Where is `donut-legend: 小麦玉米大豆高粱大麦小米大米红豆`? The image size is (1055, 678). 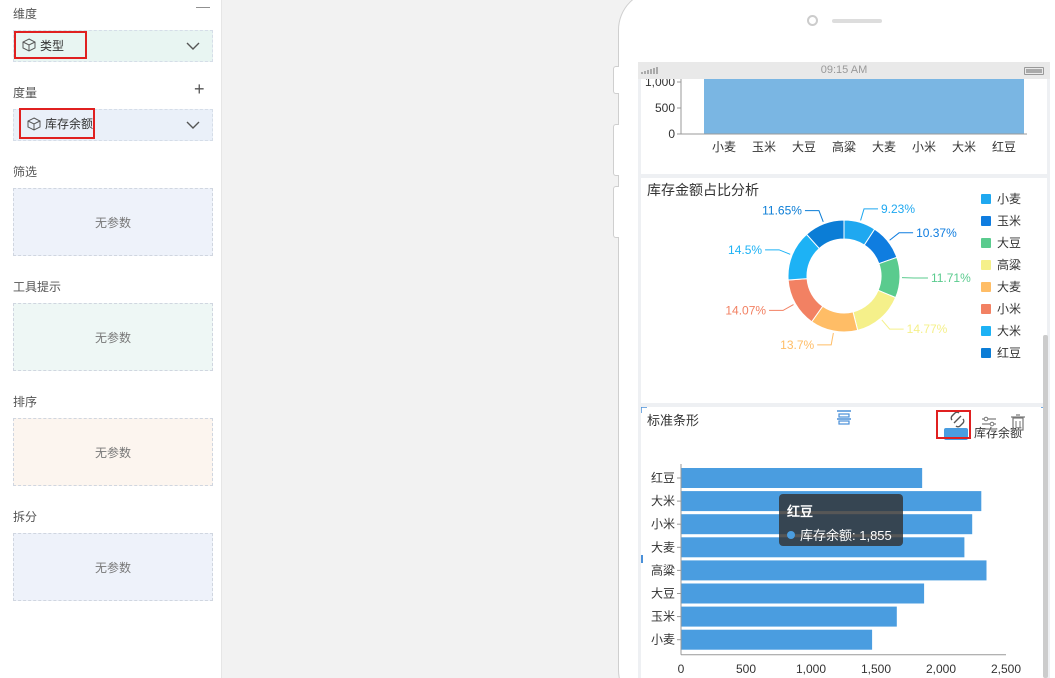 donut-legend: 小麦玉米大豆高粱大麦小米大米红豆 is located at coordinates (1001, 276).